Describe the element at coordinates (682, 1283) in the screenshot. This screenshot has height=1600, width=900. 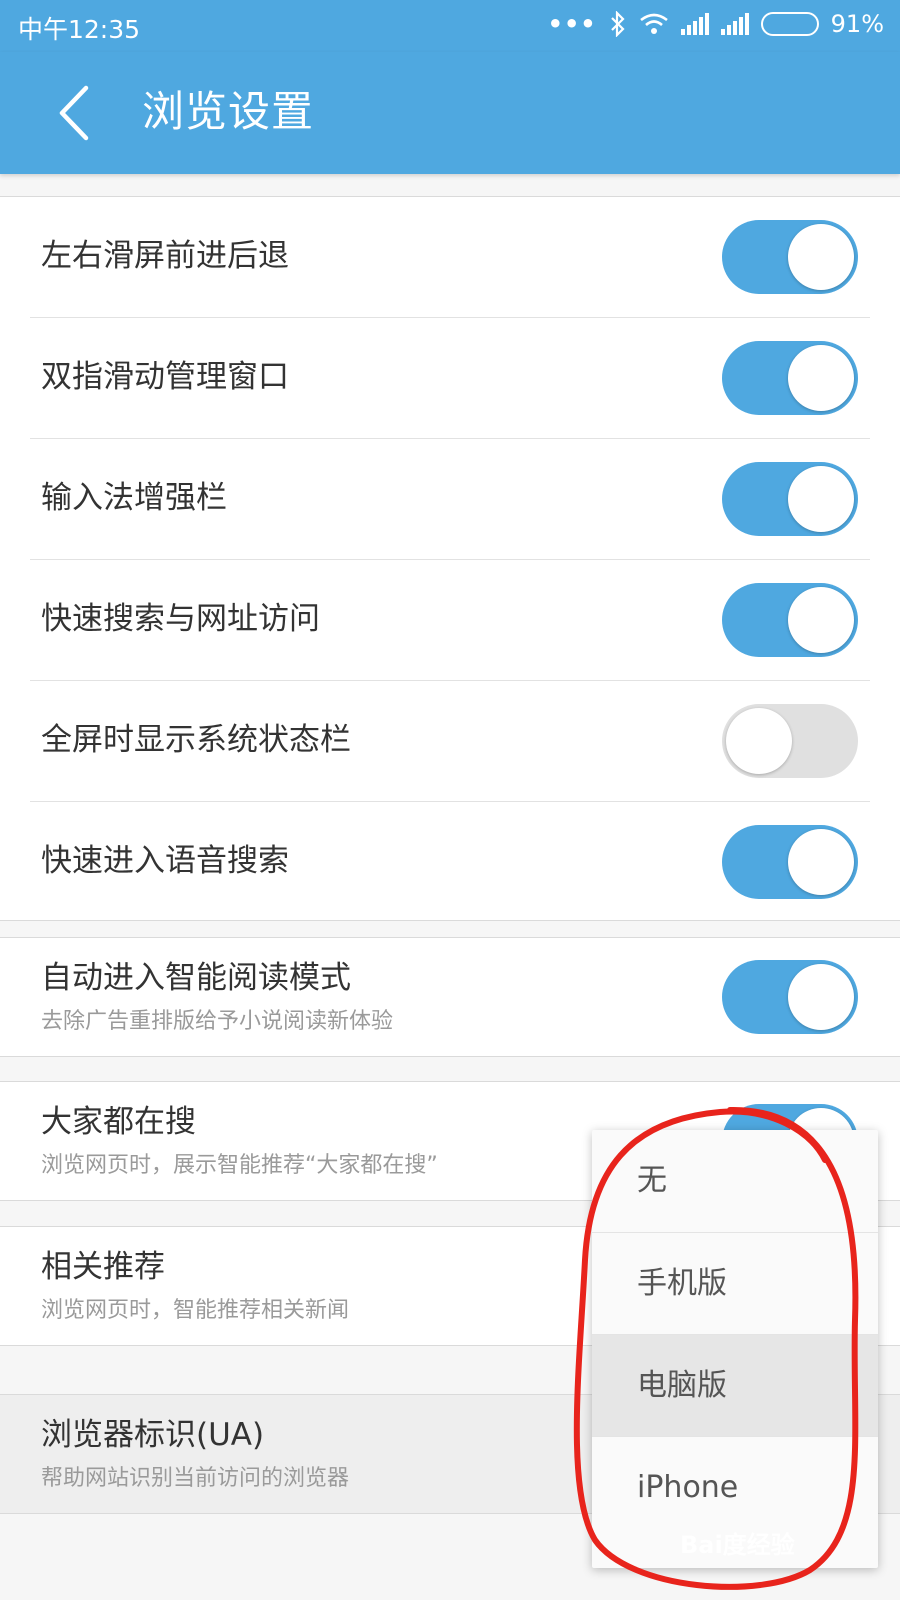
I see `ua-option-label: 手机版` at that location.